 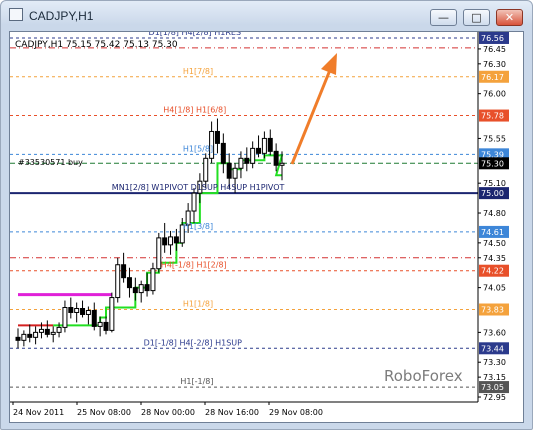 I want to click on y-tick-label: 73.30, so click(x=494, y=362).